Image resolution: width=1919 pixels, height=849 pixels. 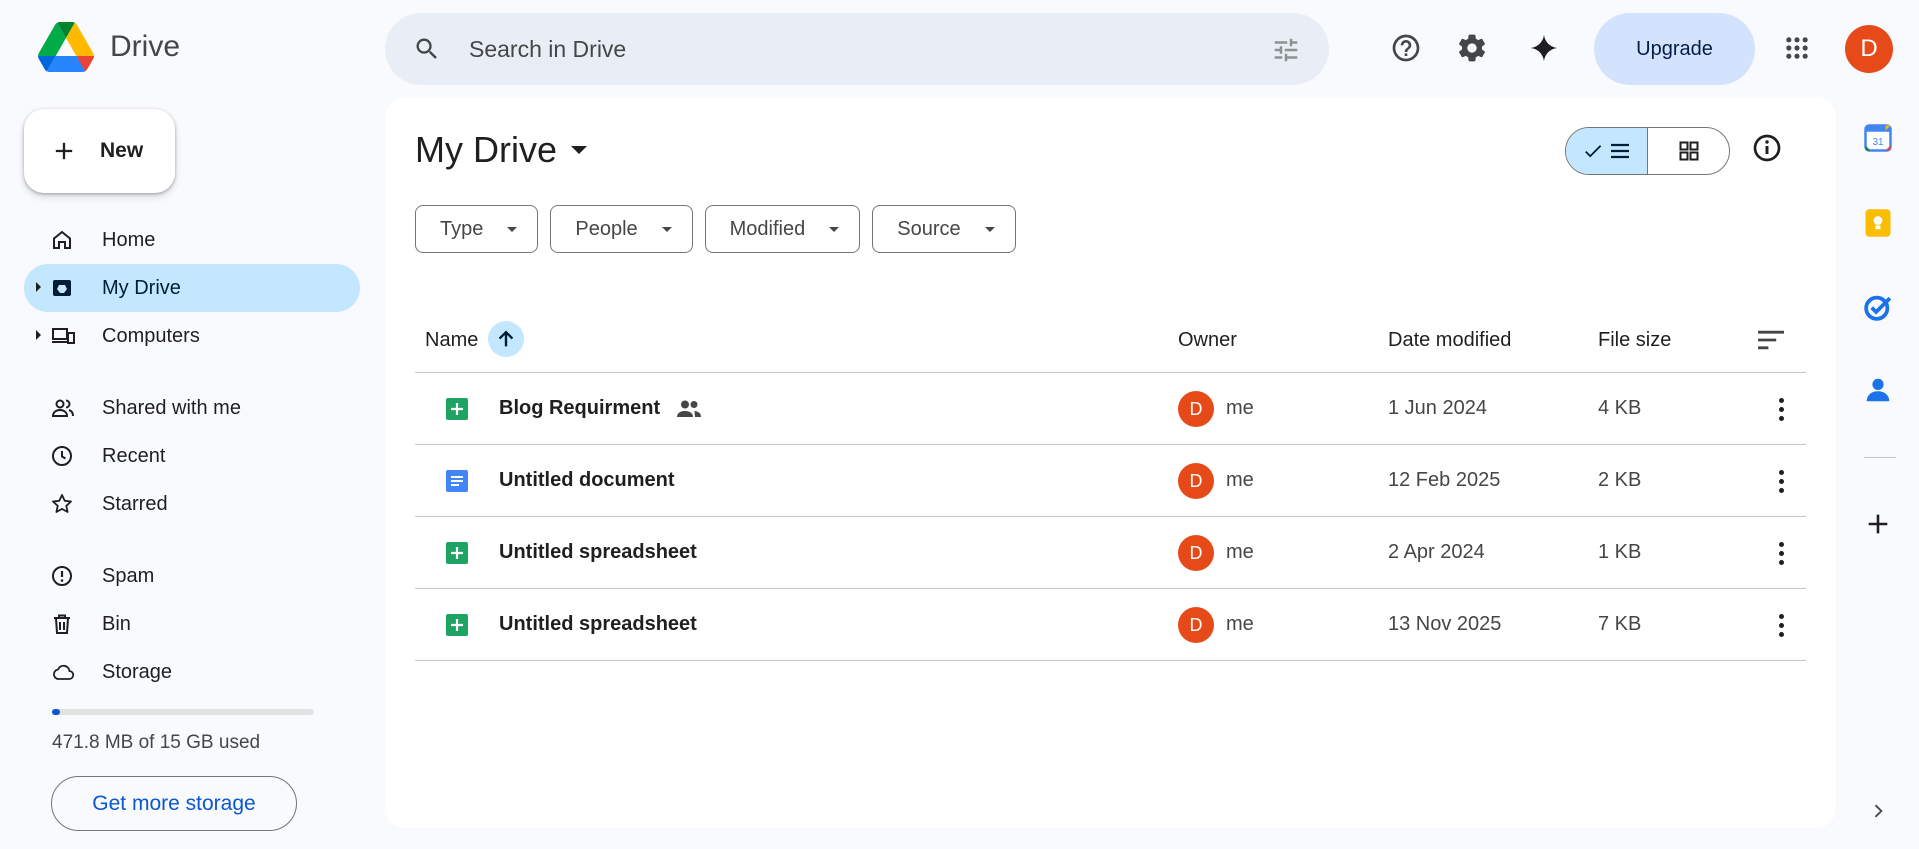 I want to click on column-header-owner: Owner, so click(x=1207, y=340).